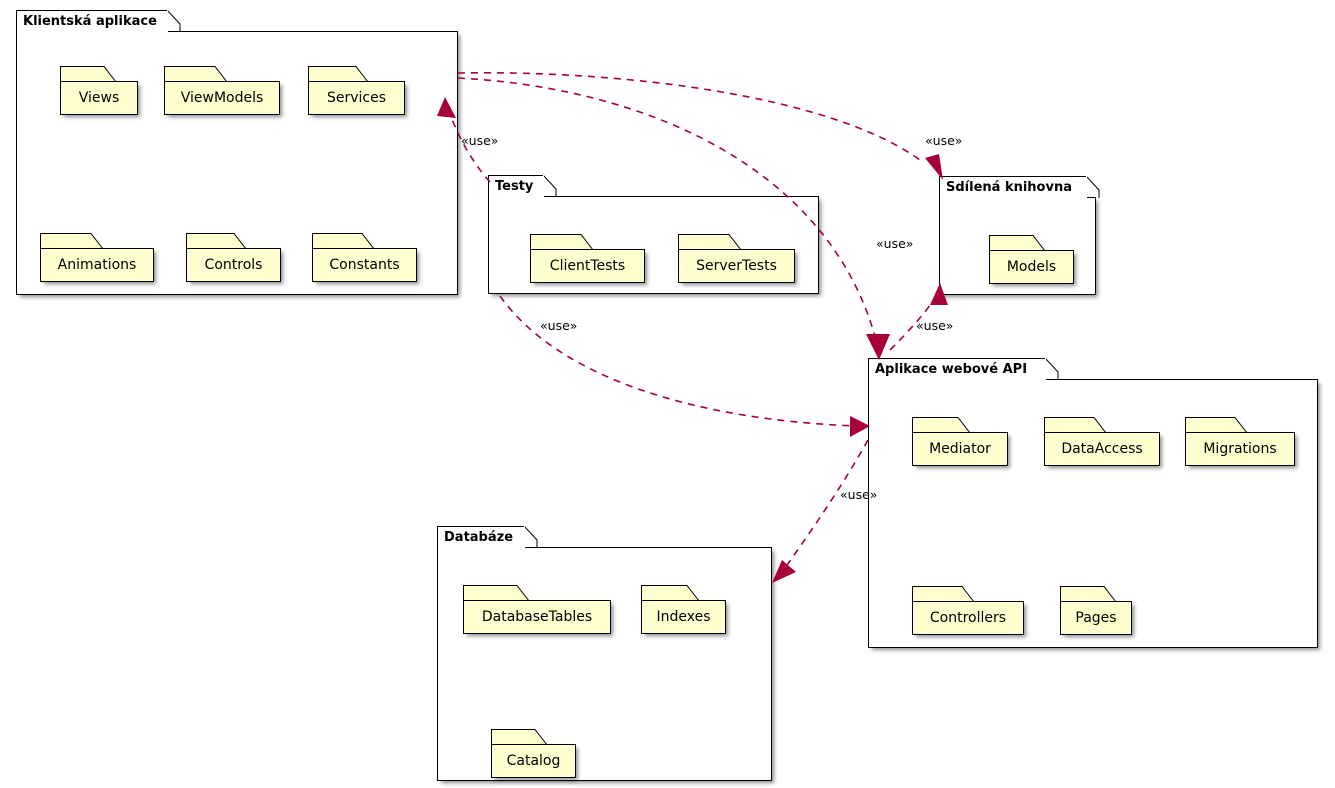 This screenshot has width=1335, height=788. What do you see at coordinates (604, 664) in the screenshot?
I see `package-body-database` at bounding box center [604, 664].